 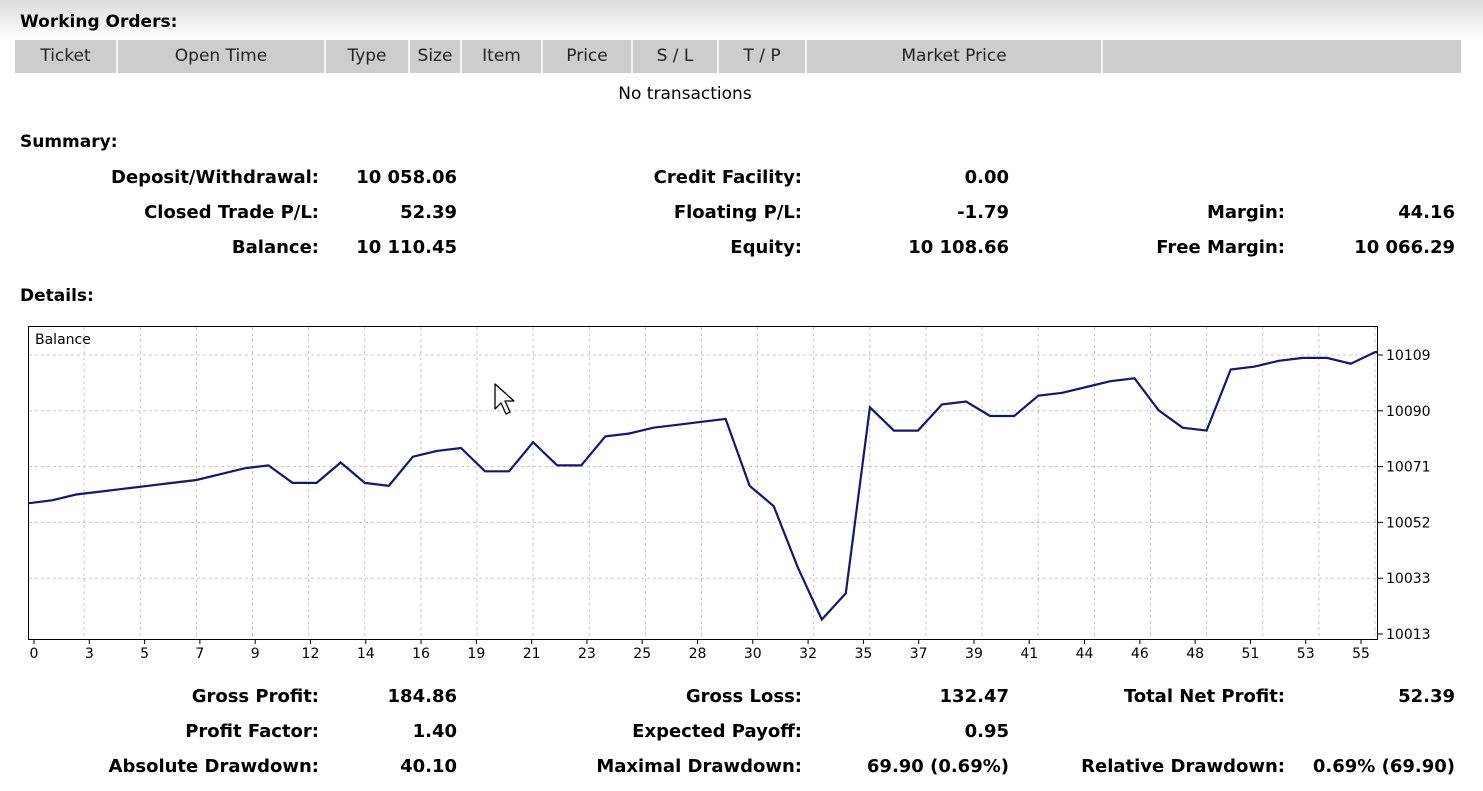 I want to click on profit-factor-label: Profit Factor:, so click(x=252, y=731).